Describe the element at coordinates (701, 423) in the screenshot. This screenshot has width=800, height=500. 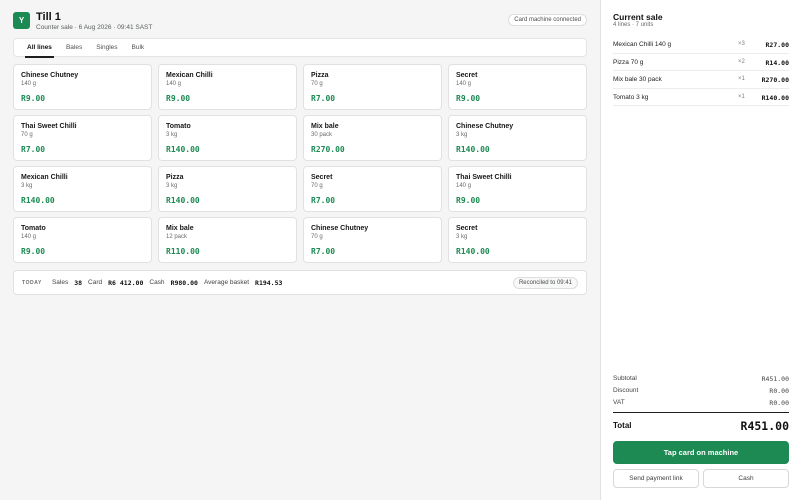
I see `total-row: Total R451.00` at that location.